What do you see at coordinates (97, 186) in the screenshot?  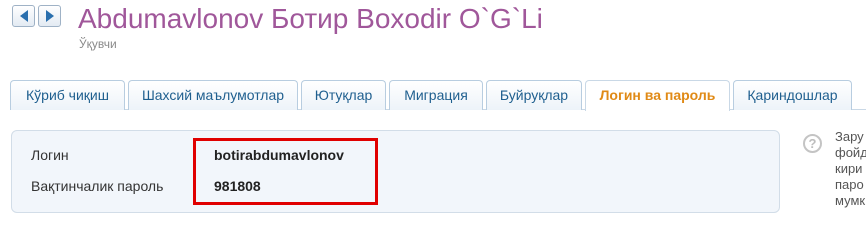 I see `temp-password-label: Вақтинчалик пароль` at bounding box center [97, 186].